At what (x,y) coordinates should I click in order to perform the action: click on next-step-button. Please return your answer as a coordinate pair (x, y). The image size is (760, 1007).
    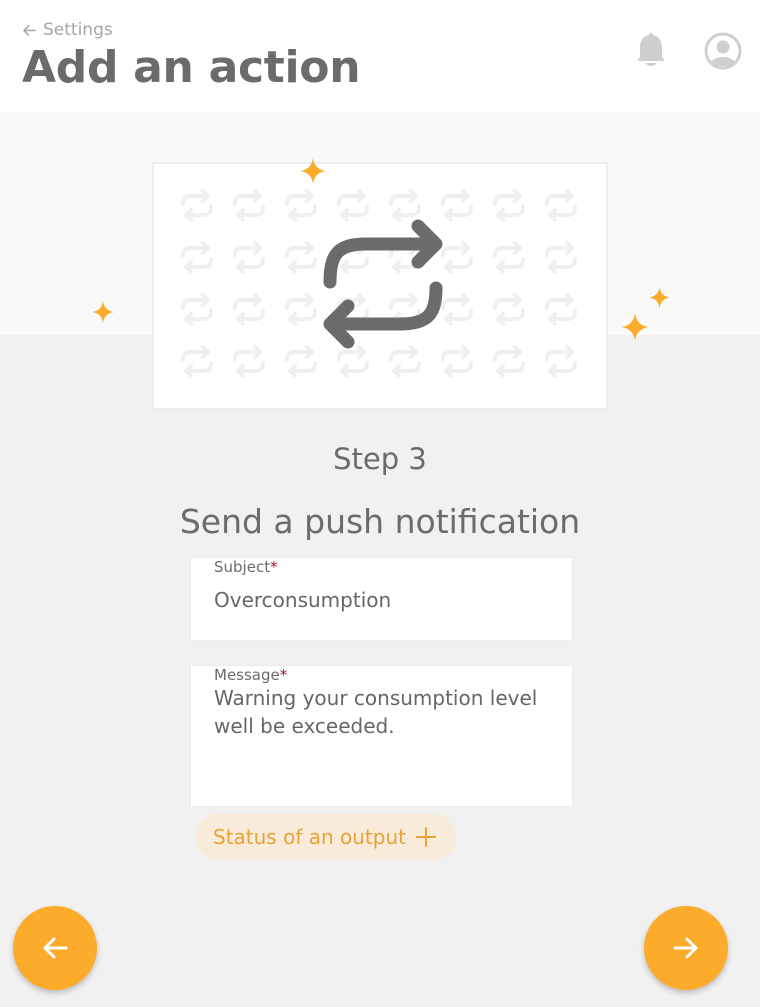
    Looking at the image, I should click on (686, 948).